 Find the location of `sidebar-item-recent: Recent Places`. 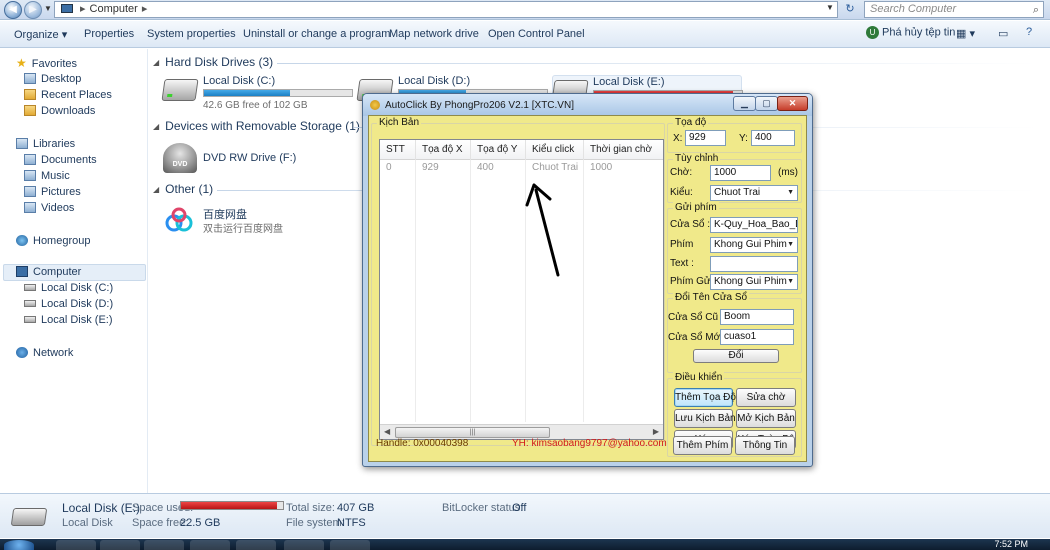

sidebar-item-recent: Recent Places is located at coordinates (68, 95).